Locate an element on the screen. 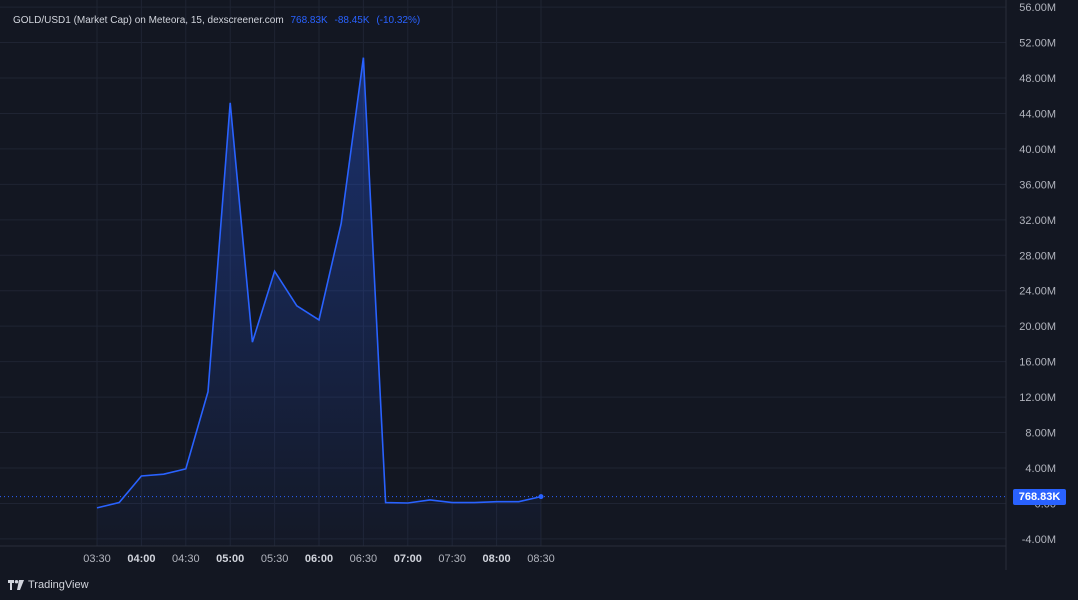 This screenshot has height=600, width=1078. brand-label: TradingView is located at coordinates (58, 585).